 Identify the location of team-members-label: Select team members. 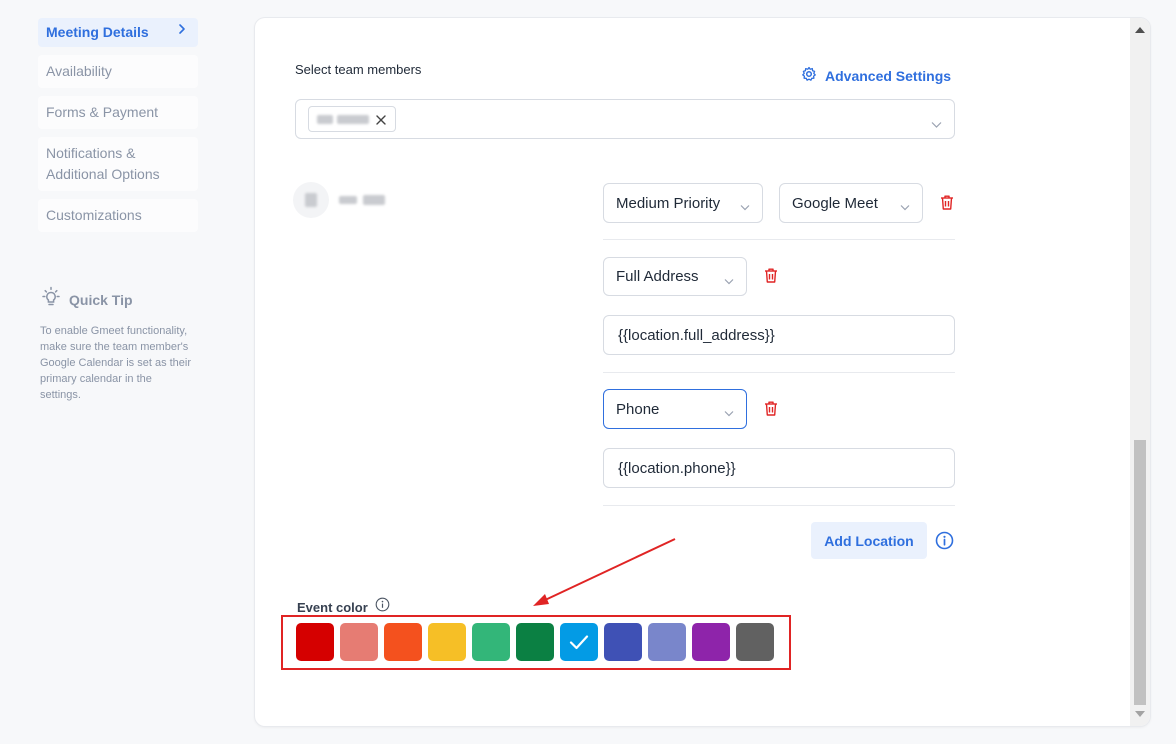
(358, 69).